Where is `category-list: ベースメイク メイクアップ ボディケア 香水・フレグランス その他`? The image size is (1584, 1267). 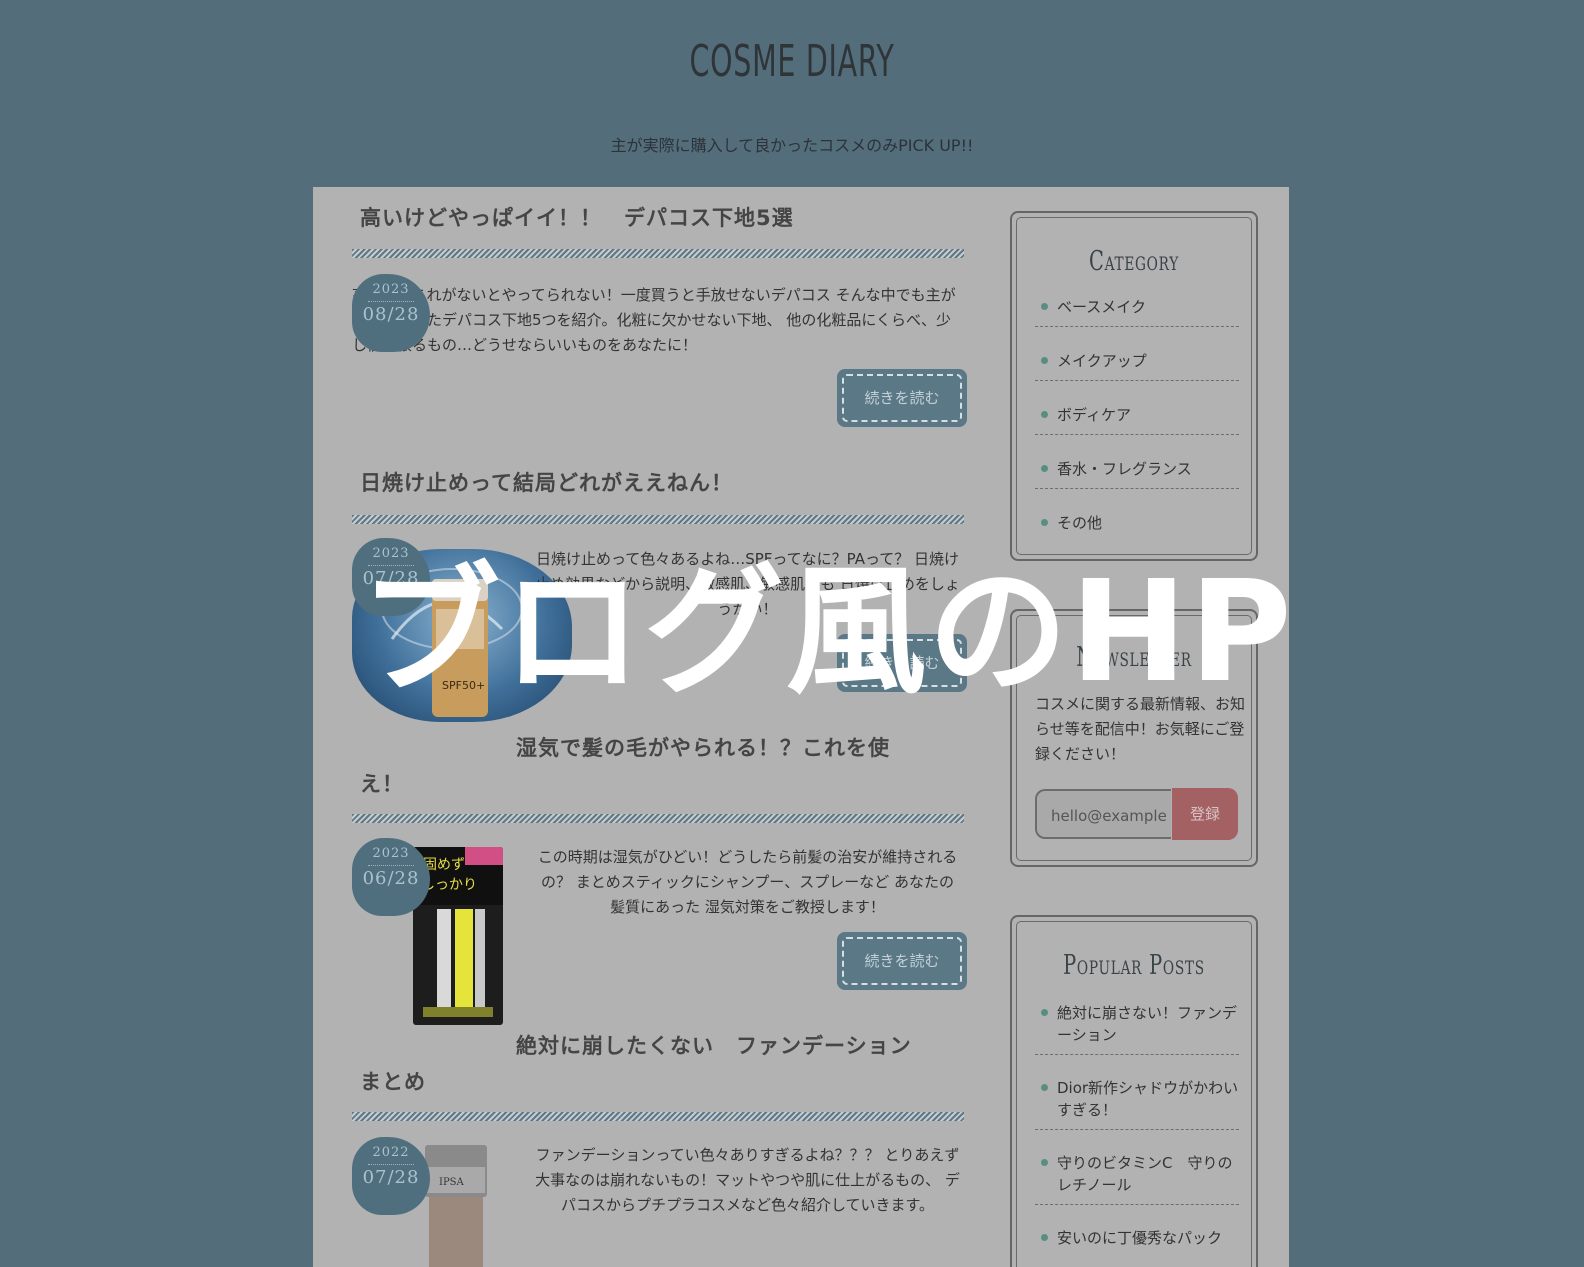
category-list: ベースメイク メイクアップ ボディケア 香水・フレグランス その他 is located at coordinates (1137, 418).